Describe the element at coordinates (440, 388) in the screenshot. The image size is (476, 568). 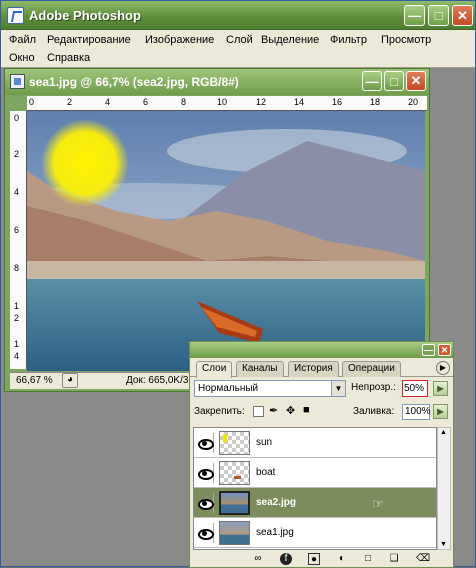
I see `opacity-slider-button: ▶` at that location.